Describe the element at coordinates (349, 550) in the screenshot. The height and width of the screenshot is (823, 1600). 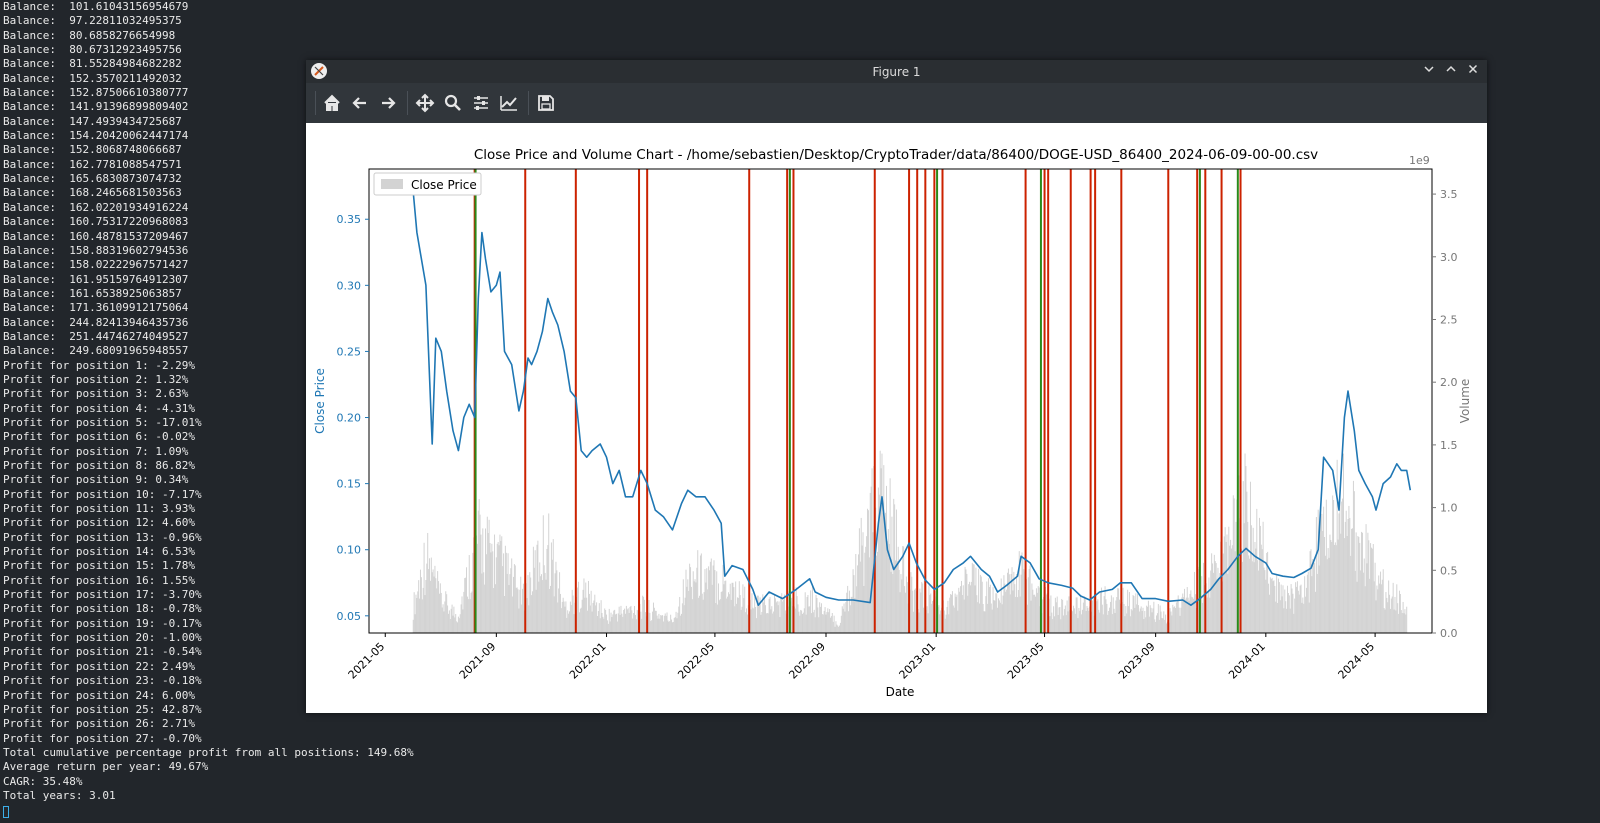
I see `y-tick-label: 0.10` at that location.